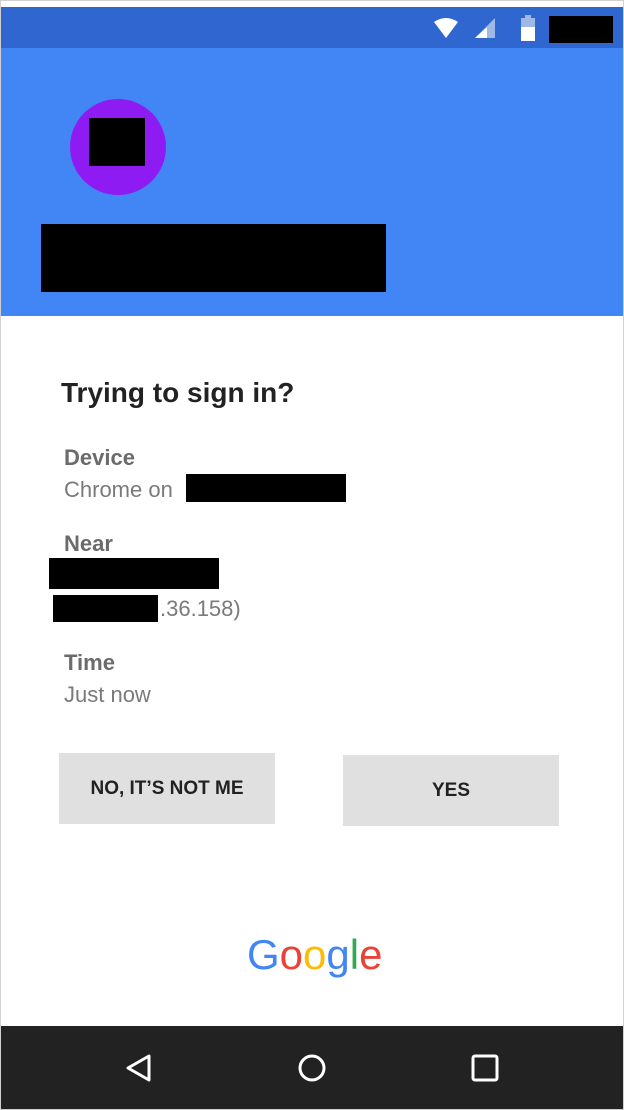 This screenshot has width=624, height=1110. I want to click on home-icon, so click(312, 1068).